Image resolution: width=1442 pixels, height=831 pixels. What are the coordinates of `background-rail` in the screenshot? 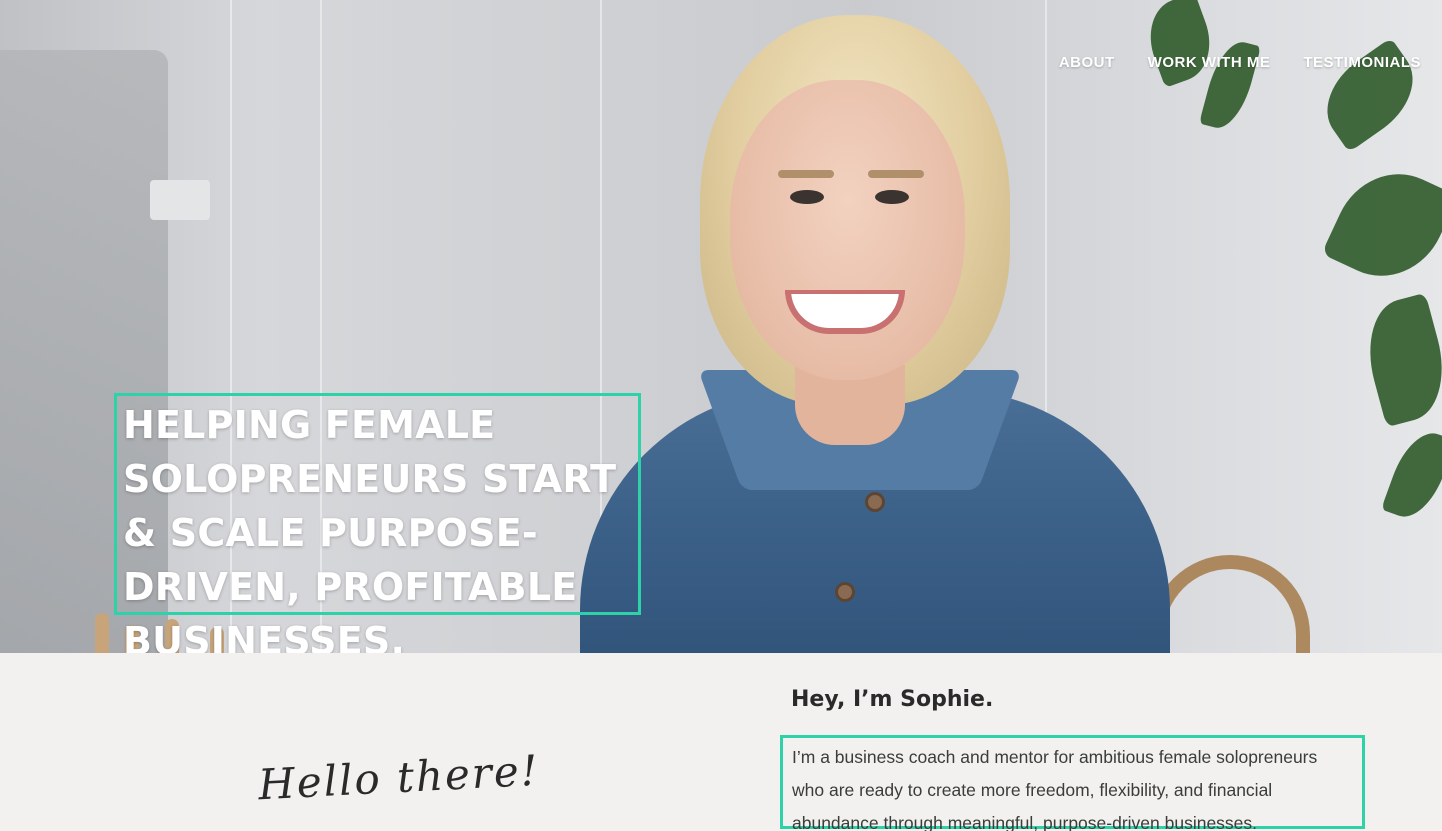 It's located at (180, 200).